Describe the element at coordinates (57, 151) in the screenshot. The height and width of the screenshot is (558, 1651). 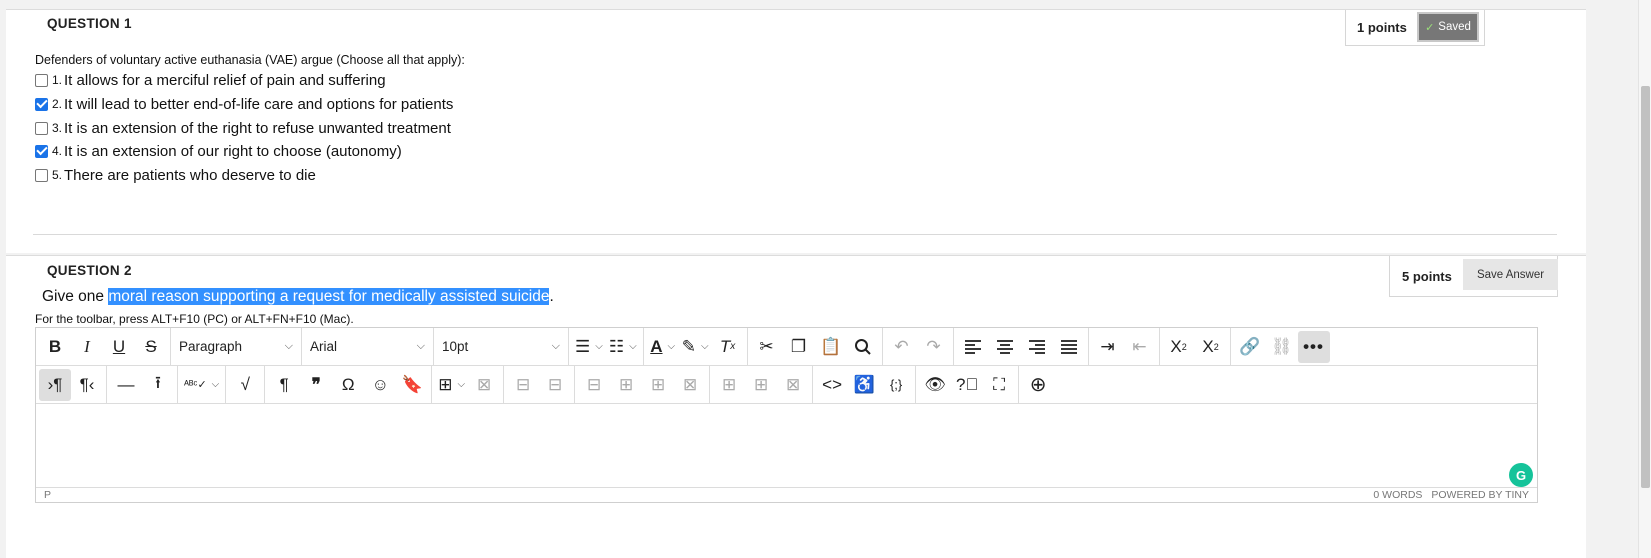
I see `option-4-number: 4.` at that location.